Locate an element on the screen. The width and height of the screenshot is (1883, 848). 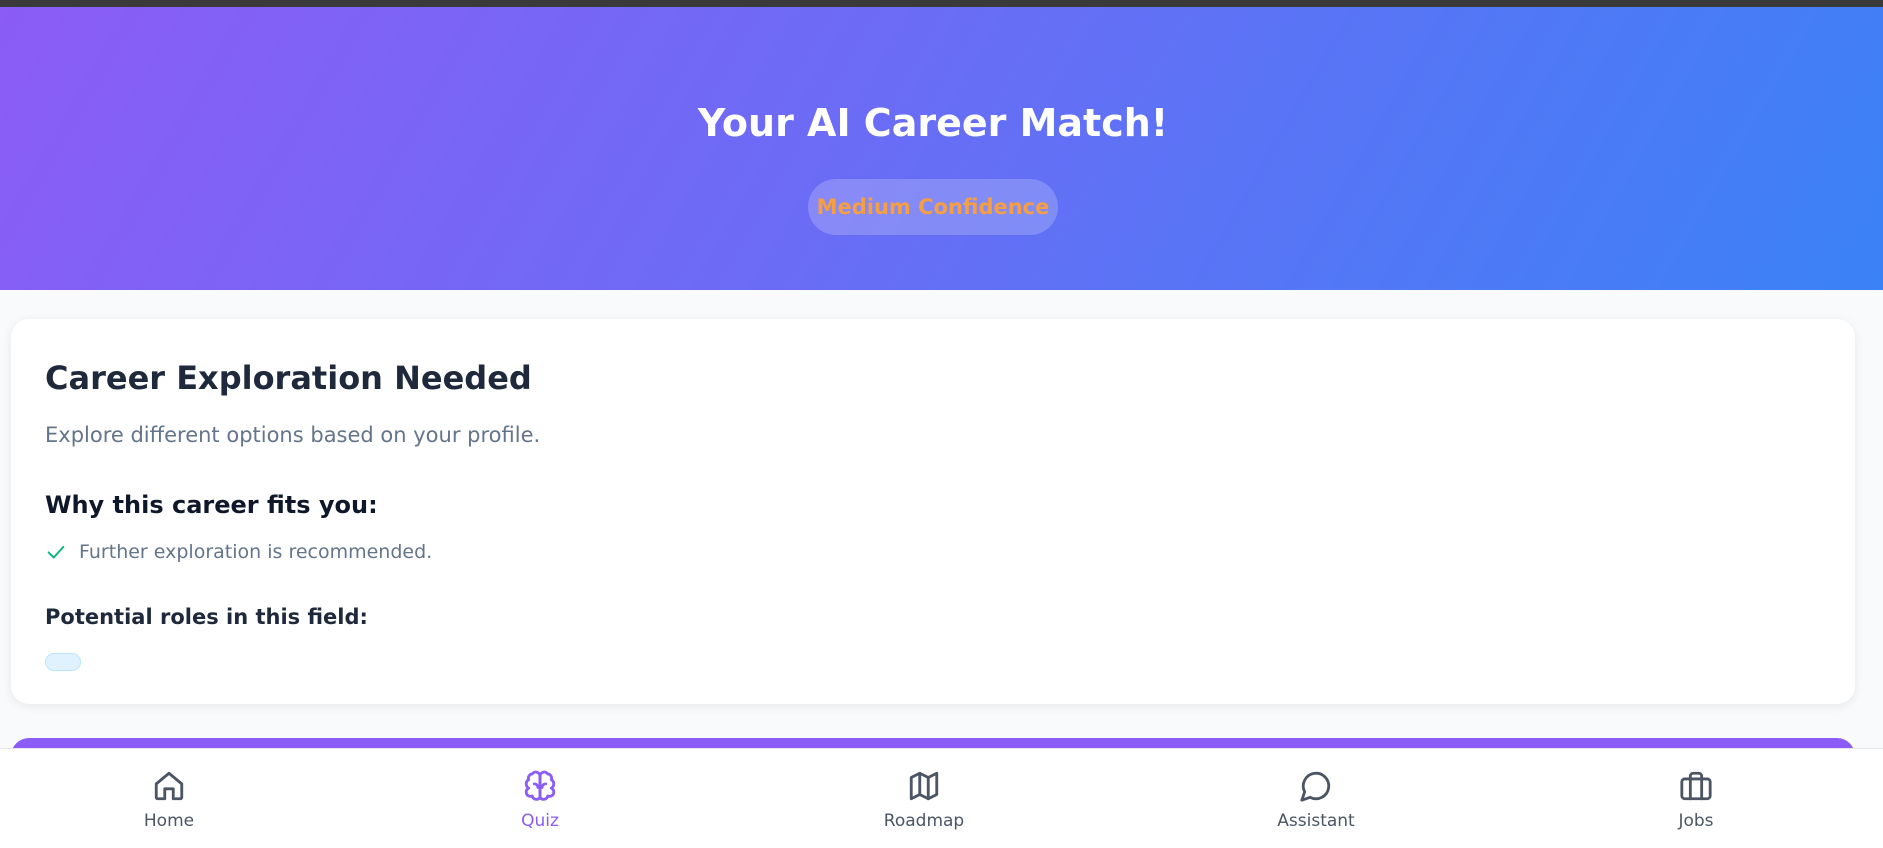
nav-label-home: Home is located at coordinates (169, 821).